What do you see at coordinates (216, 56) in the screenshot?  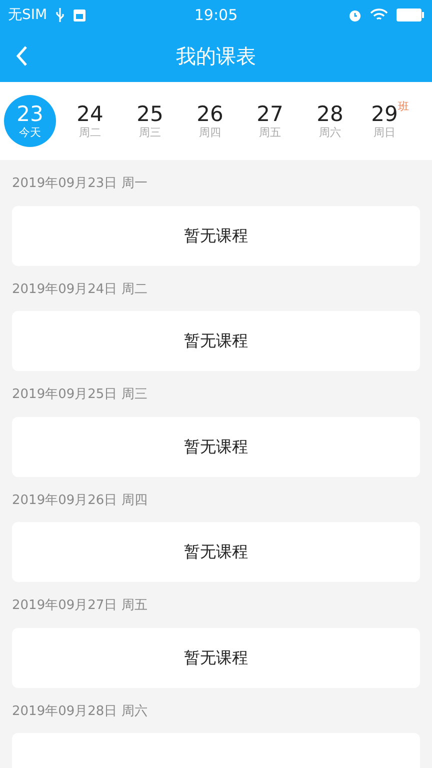 I see `page-title: 我的课表` at bounding box center [216, 56].